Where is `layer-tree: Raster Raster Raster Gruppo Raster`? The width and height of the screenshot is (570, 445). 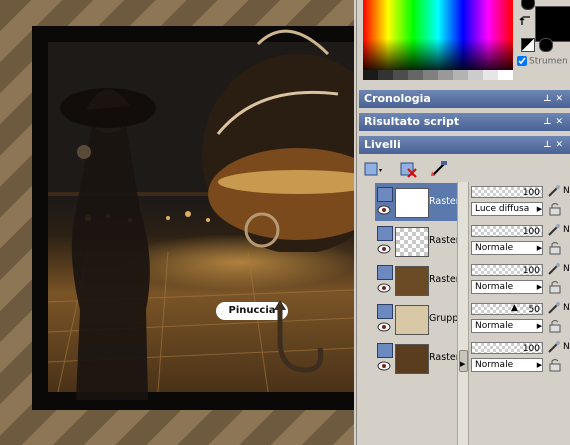
layer-tree: Raster Raster Raster Gruppo Raster is located at coordinates (412, 313).